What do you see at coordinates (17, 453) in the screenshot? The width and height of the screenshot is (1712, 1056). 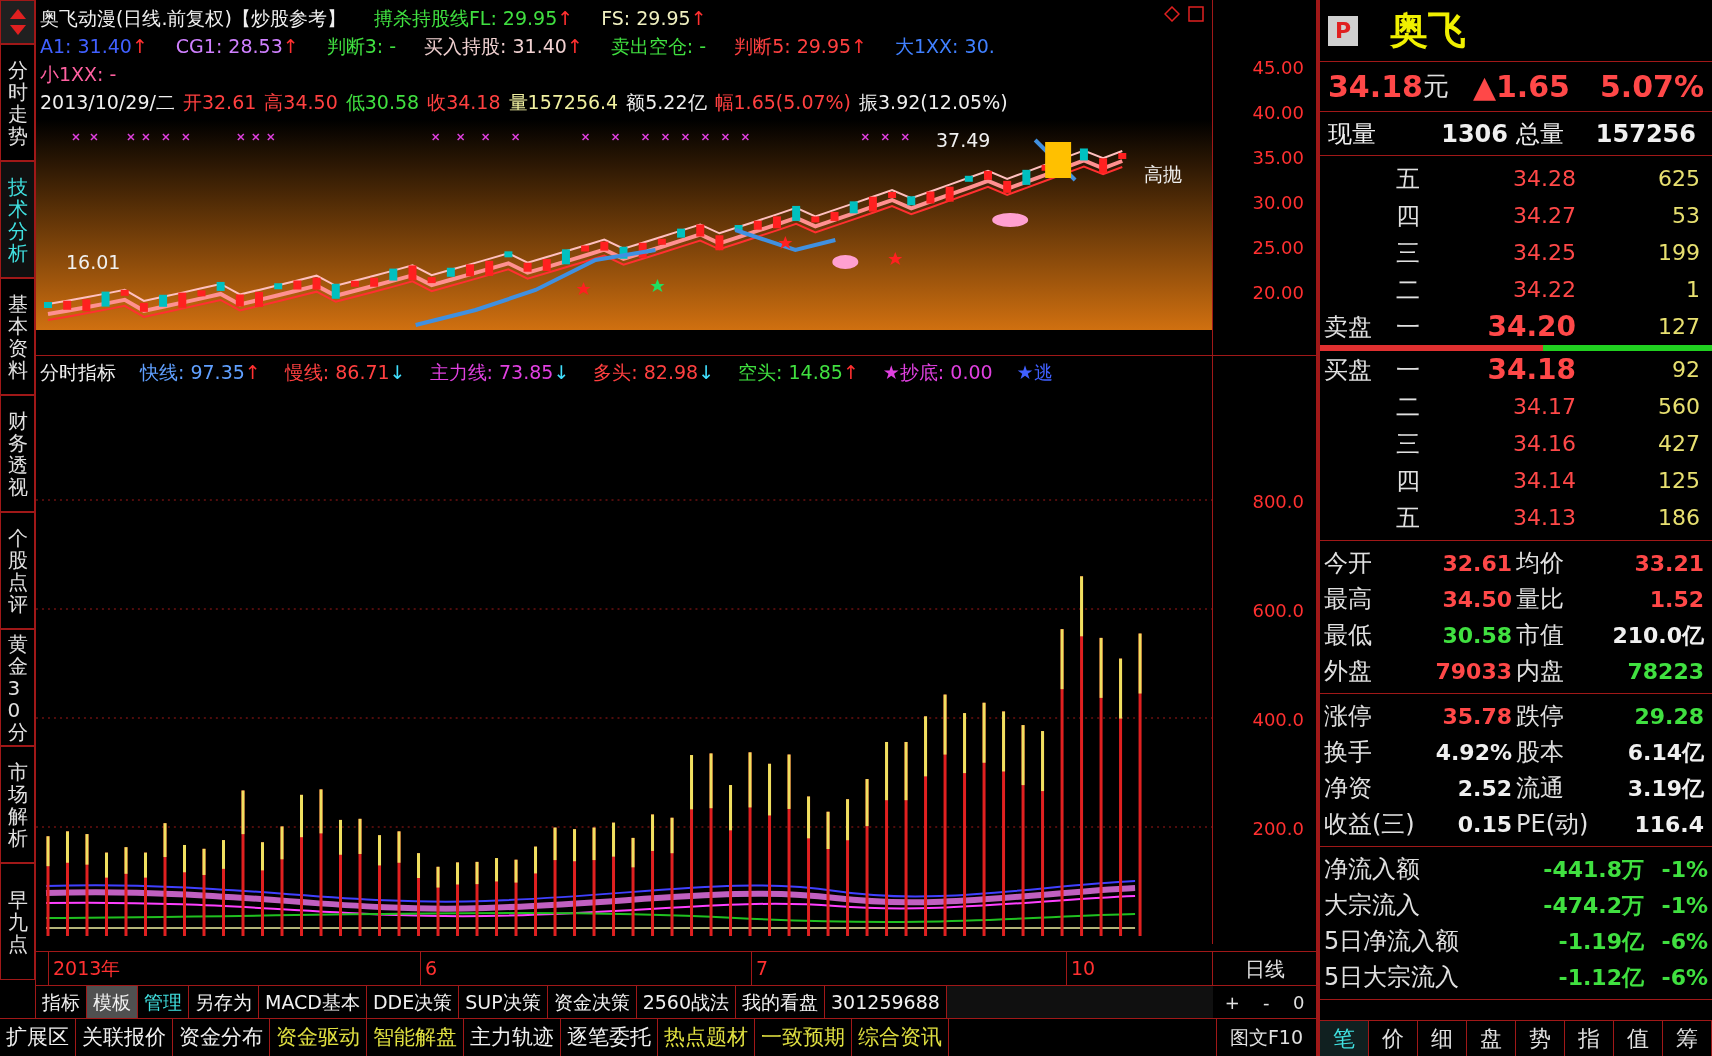 I see `side-tab: 财务透视` at bounding box center [17, 453].